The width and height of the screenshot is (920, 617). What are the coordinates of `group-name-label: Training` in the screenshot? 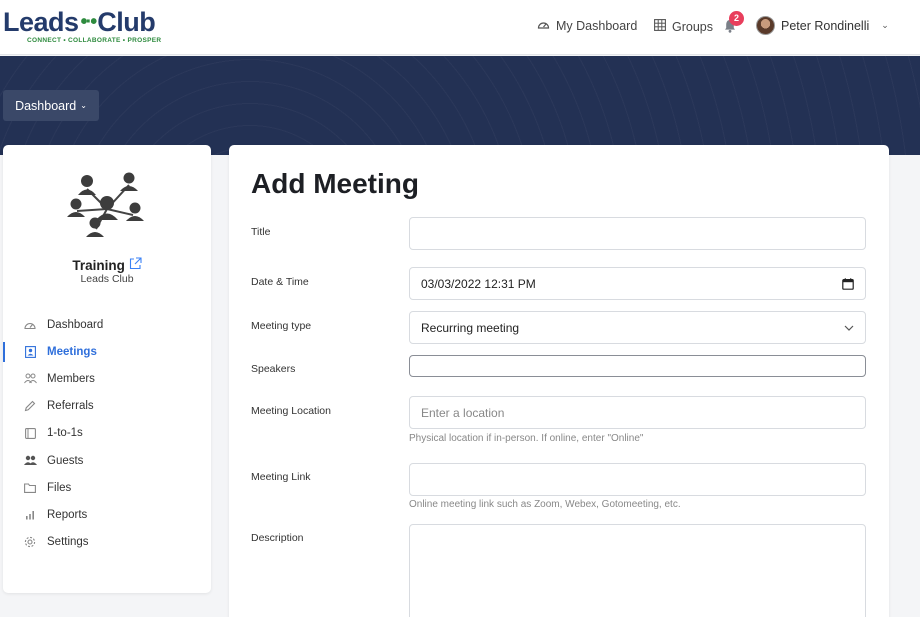 It's located at (98, 265).